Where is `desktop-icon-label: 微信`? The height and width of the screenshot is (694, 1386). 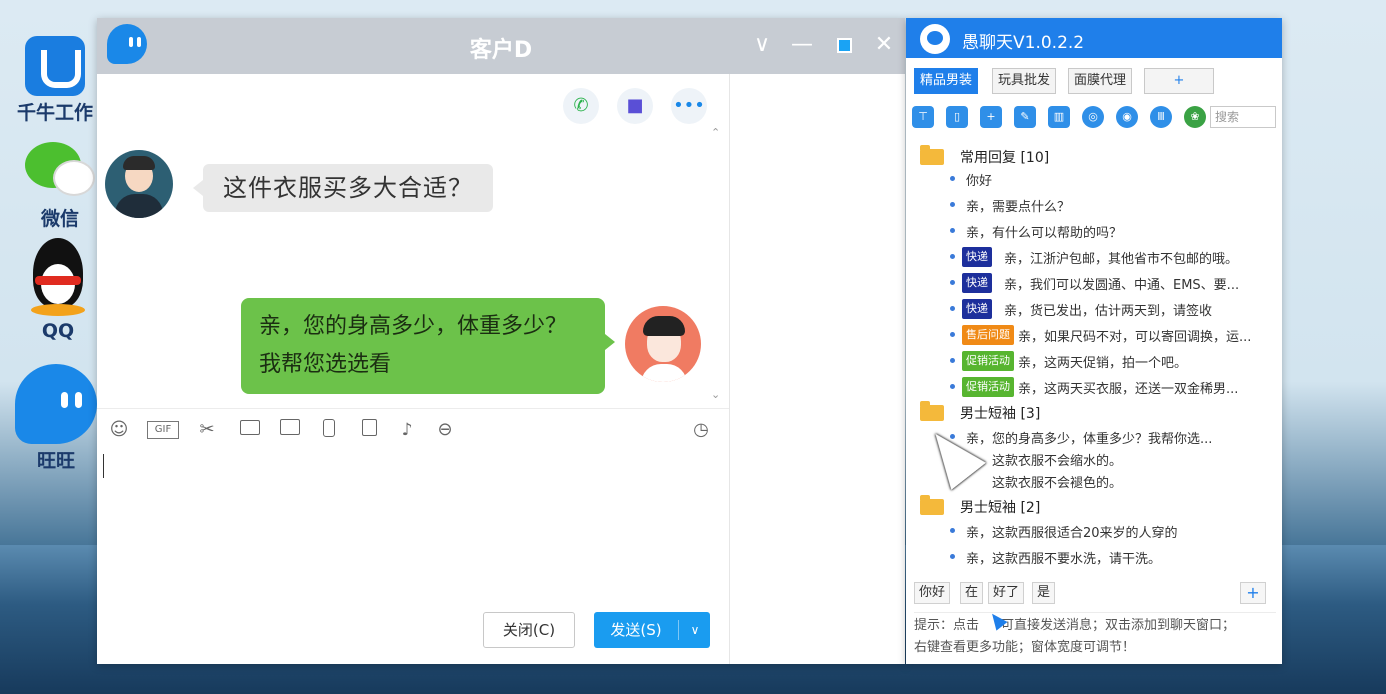
desktop-icon-label: 微信 is located at coordinates (59, 219).